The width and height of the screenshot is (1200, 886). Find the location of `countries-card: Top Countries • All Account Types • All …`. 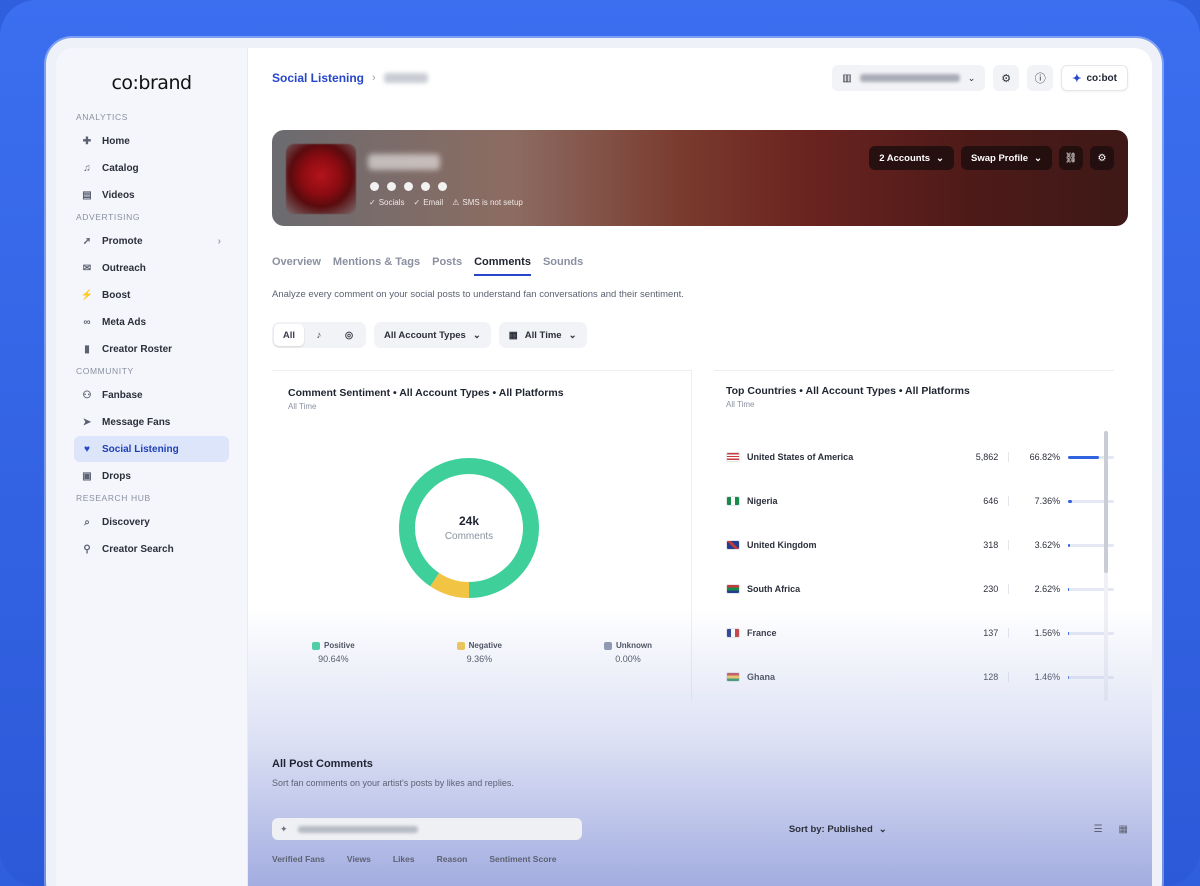

countries-card: Top Countries • All Account Types • All … is located at coordinates (914, 535).